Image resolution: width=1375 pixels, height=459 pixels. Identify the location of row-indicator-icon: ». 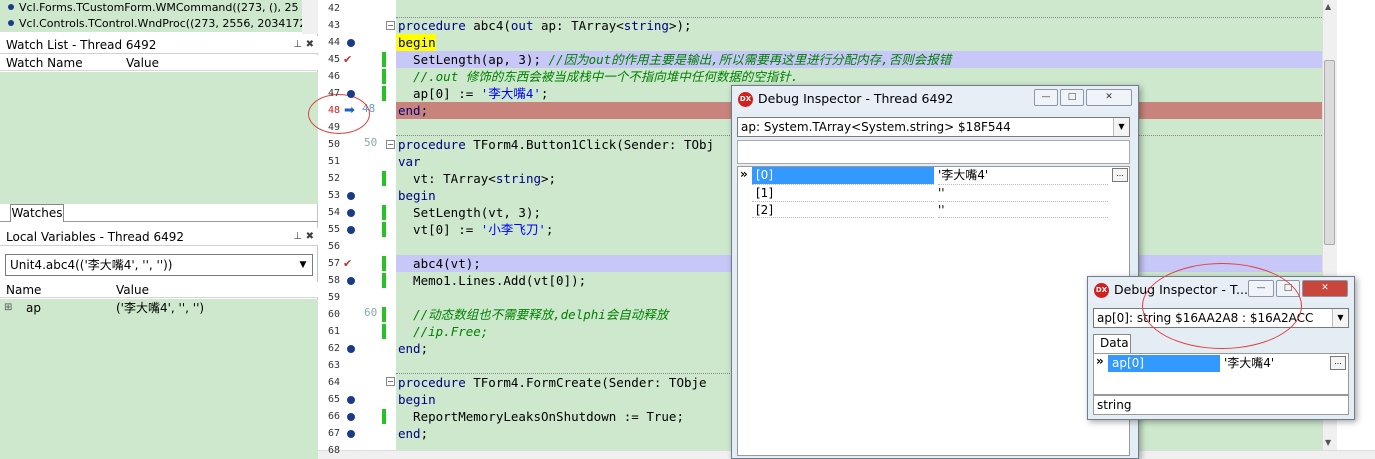
(744, 174).